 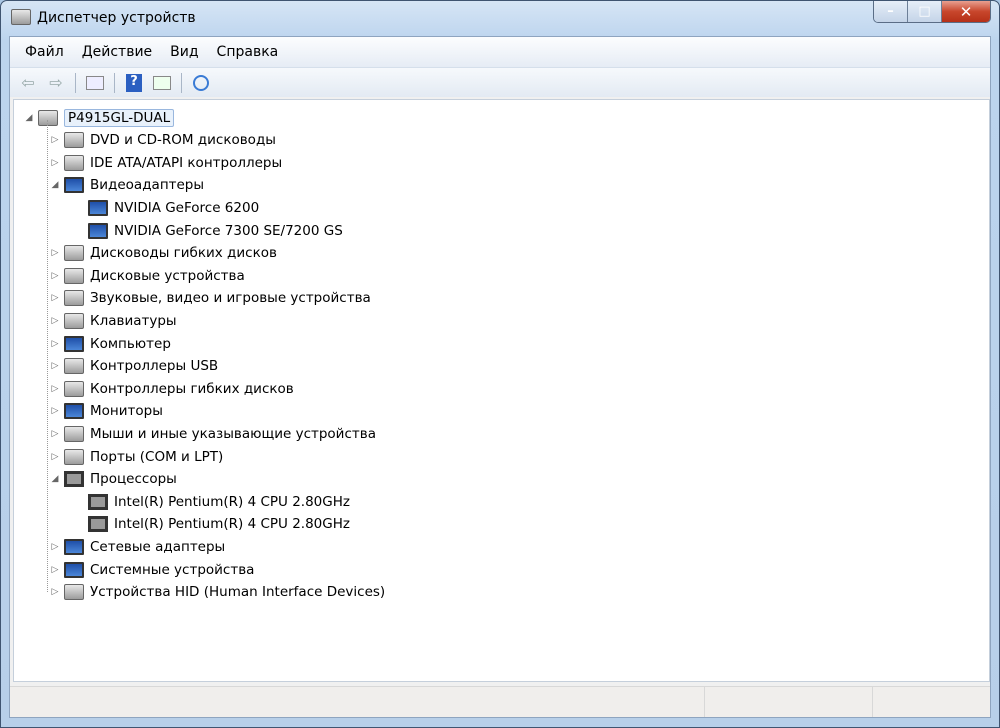 I want to click on tree-item: ▷ Компьютер, so click(x=110, y=343).